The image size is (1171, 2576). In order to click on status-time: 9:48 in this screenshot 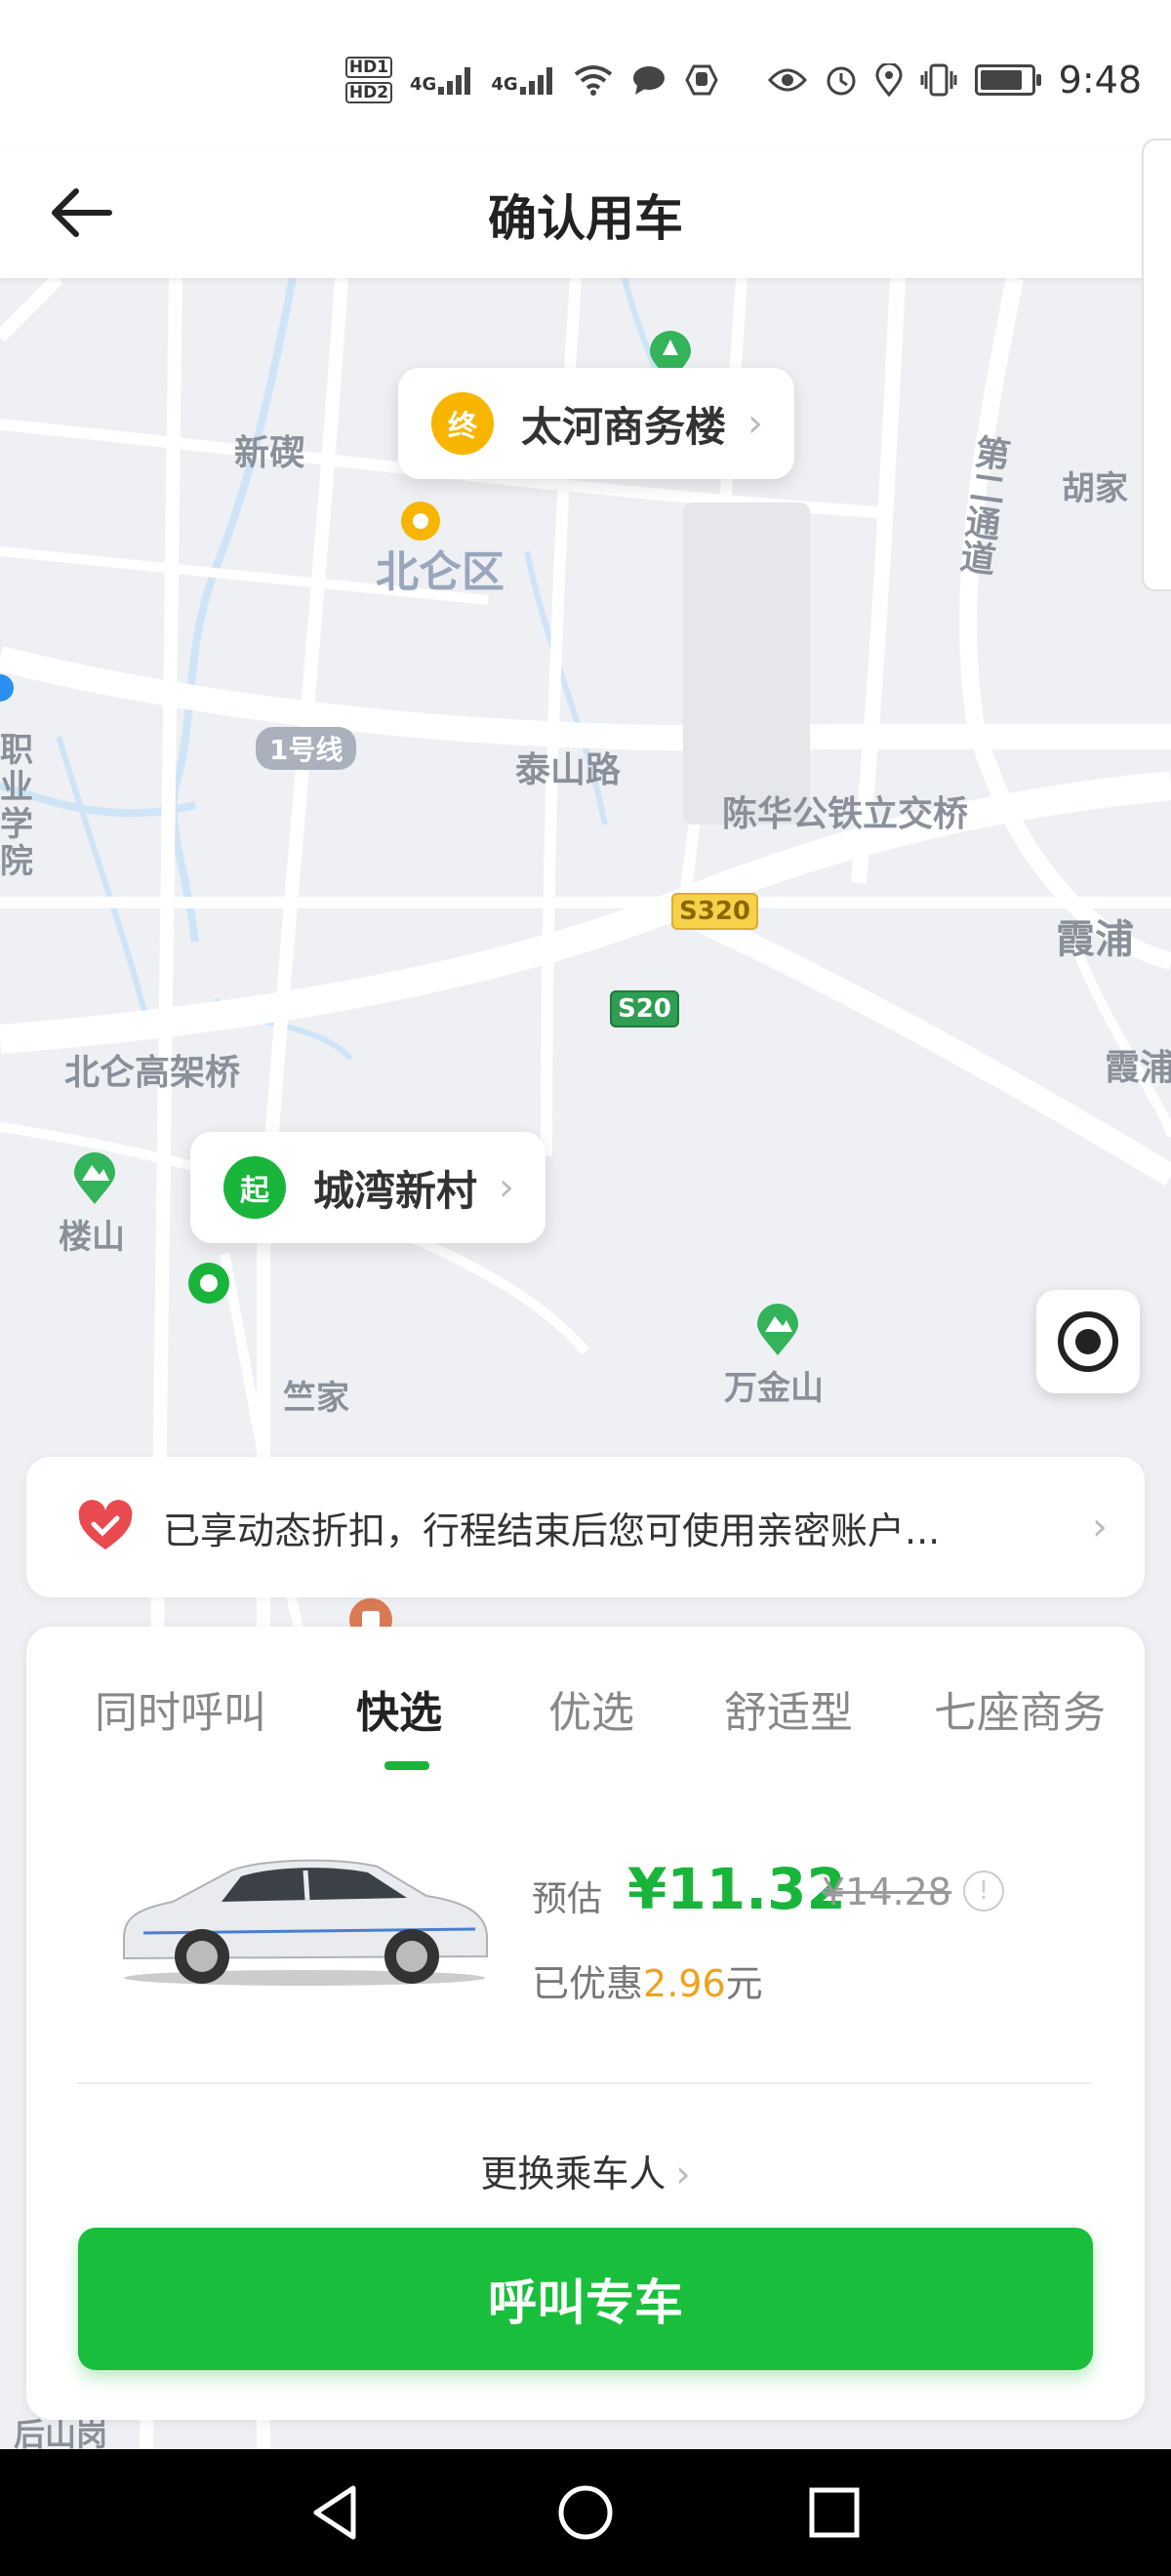, I will do `click(1100, 80)`.